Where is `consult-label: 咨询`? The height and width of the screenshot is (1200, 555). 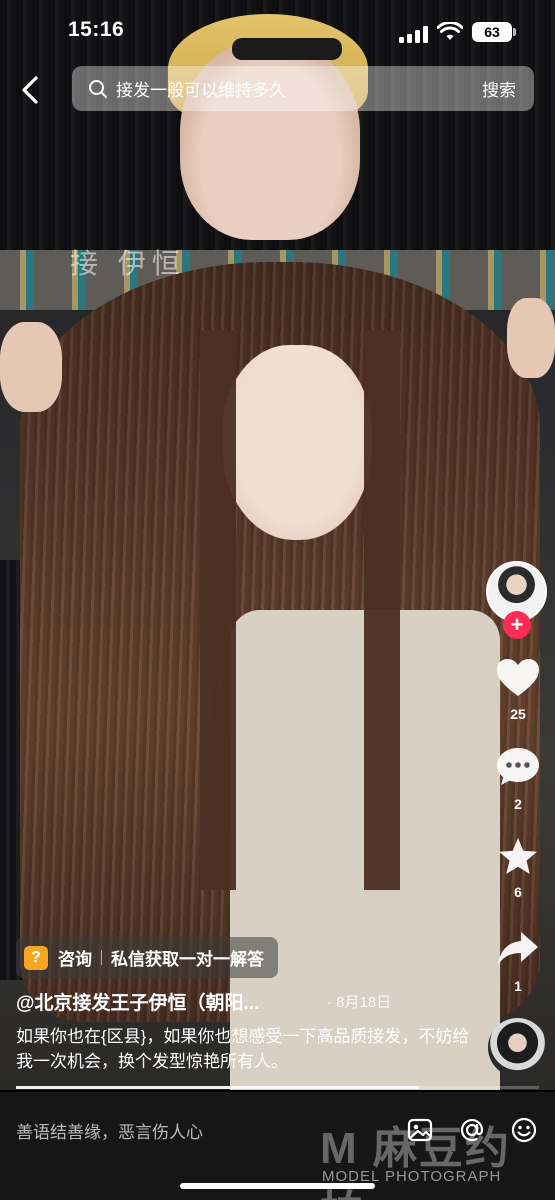
consult-label: 咨询 is located at coordinates (75, 959).